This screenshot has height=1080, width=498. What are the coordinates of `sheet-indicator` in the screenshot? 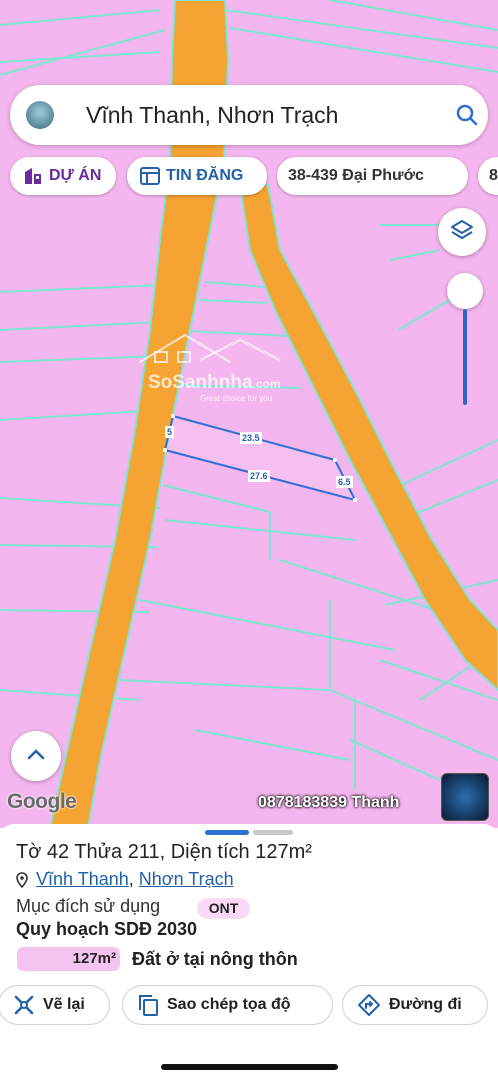 It's located at (273, 832).